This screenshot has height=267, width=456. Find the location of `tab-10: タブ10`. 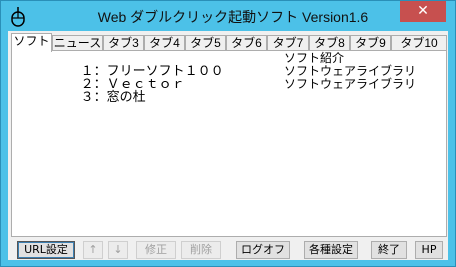

tab-10: タブ10 is located at coordinates (419, 43).